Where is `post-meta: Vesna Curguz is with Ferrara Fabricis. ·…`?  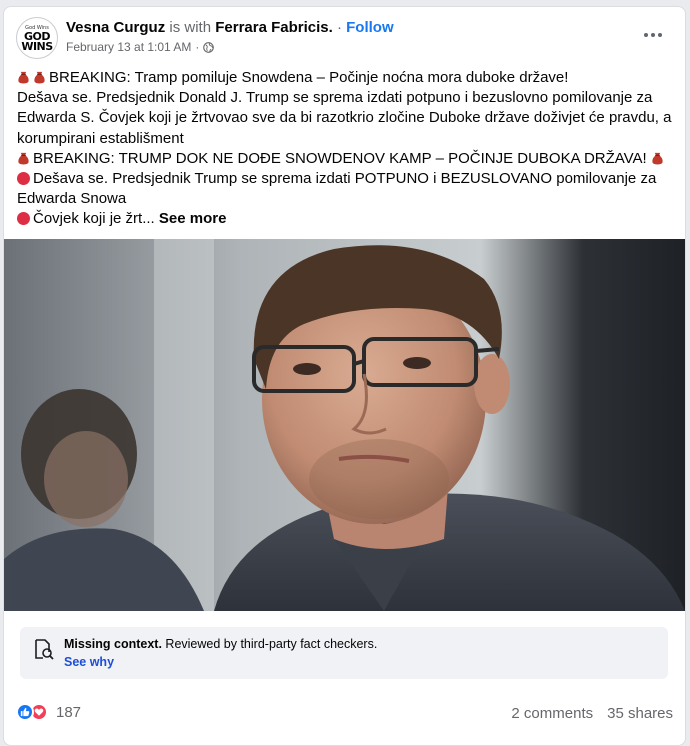
post-meta: Vesna Curguz is with Ferrara Fabricis. ·… is located at coordinates (230, 36).